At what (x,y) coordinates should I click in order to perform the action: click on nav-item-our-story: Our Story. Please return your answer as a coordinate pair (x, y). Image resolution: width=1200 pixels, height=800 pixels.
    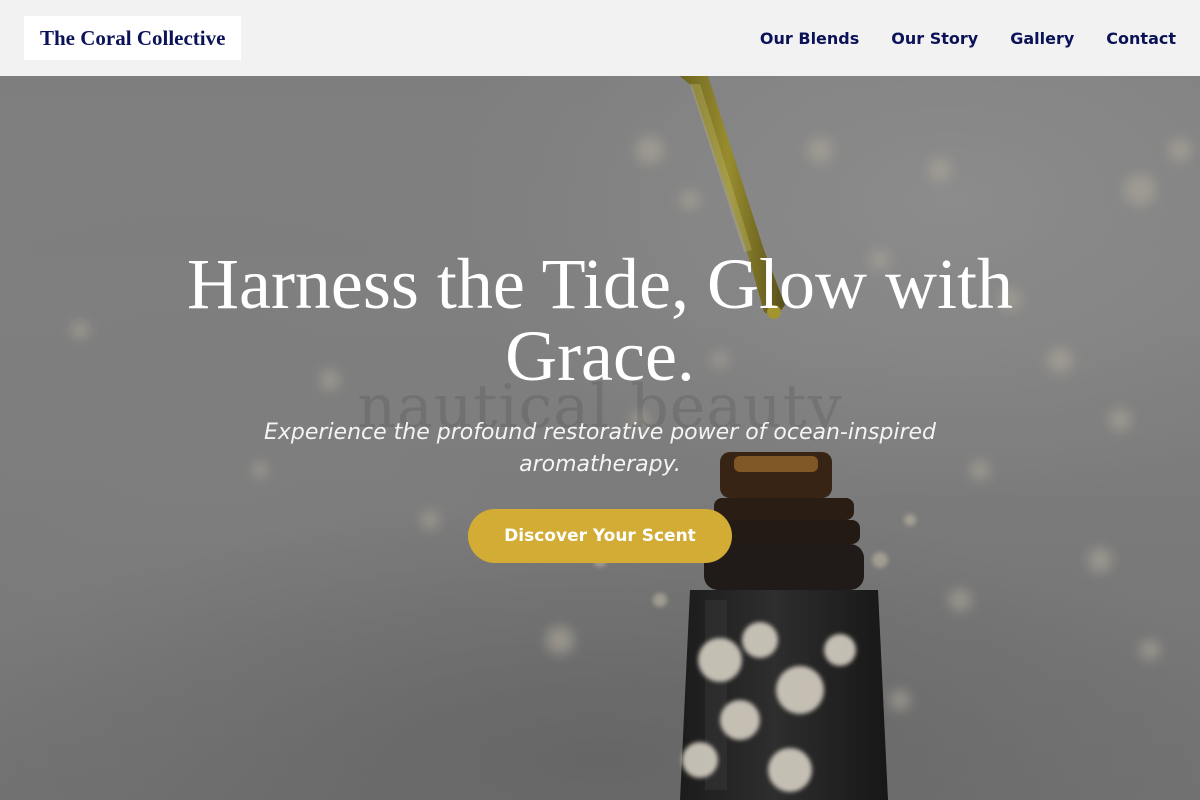
    Looking at the image, I should click on (934, 38).